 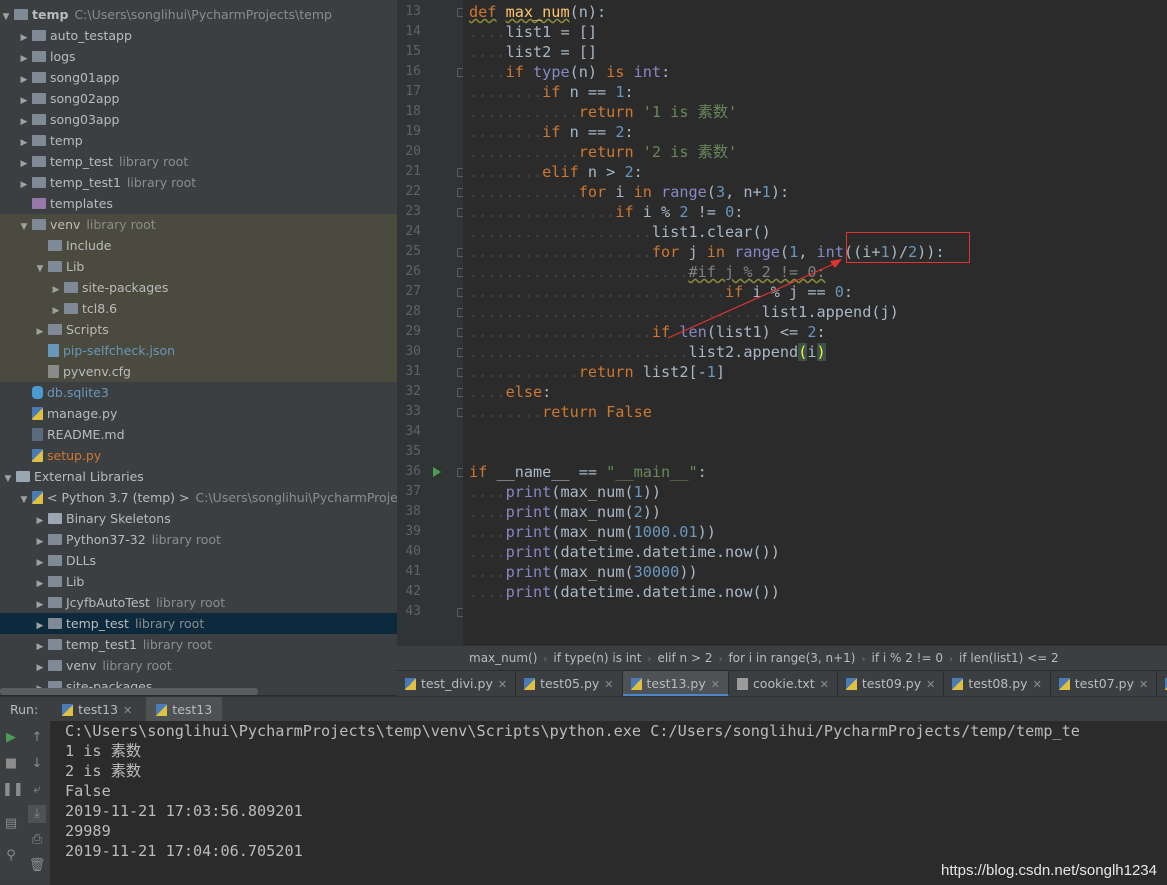 I want to click on tree-item-label: Lib, so click(x=75, y=581).